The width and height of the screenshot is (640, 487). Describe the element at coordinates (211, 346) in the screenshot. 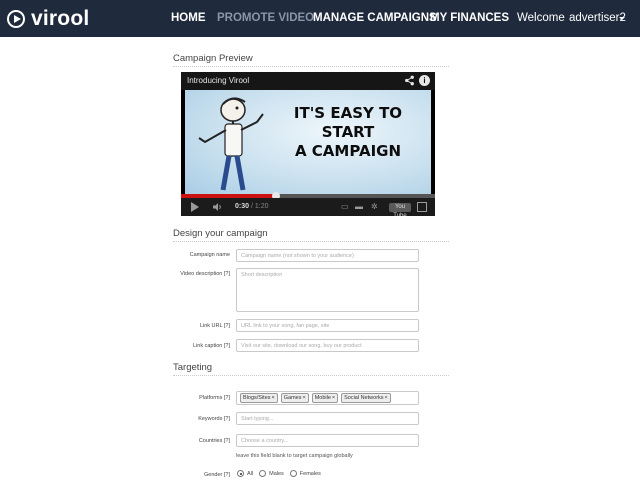

I see `link-caption-label: Link caption [?]` at that location.